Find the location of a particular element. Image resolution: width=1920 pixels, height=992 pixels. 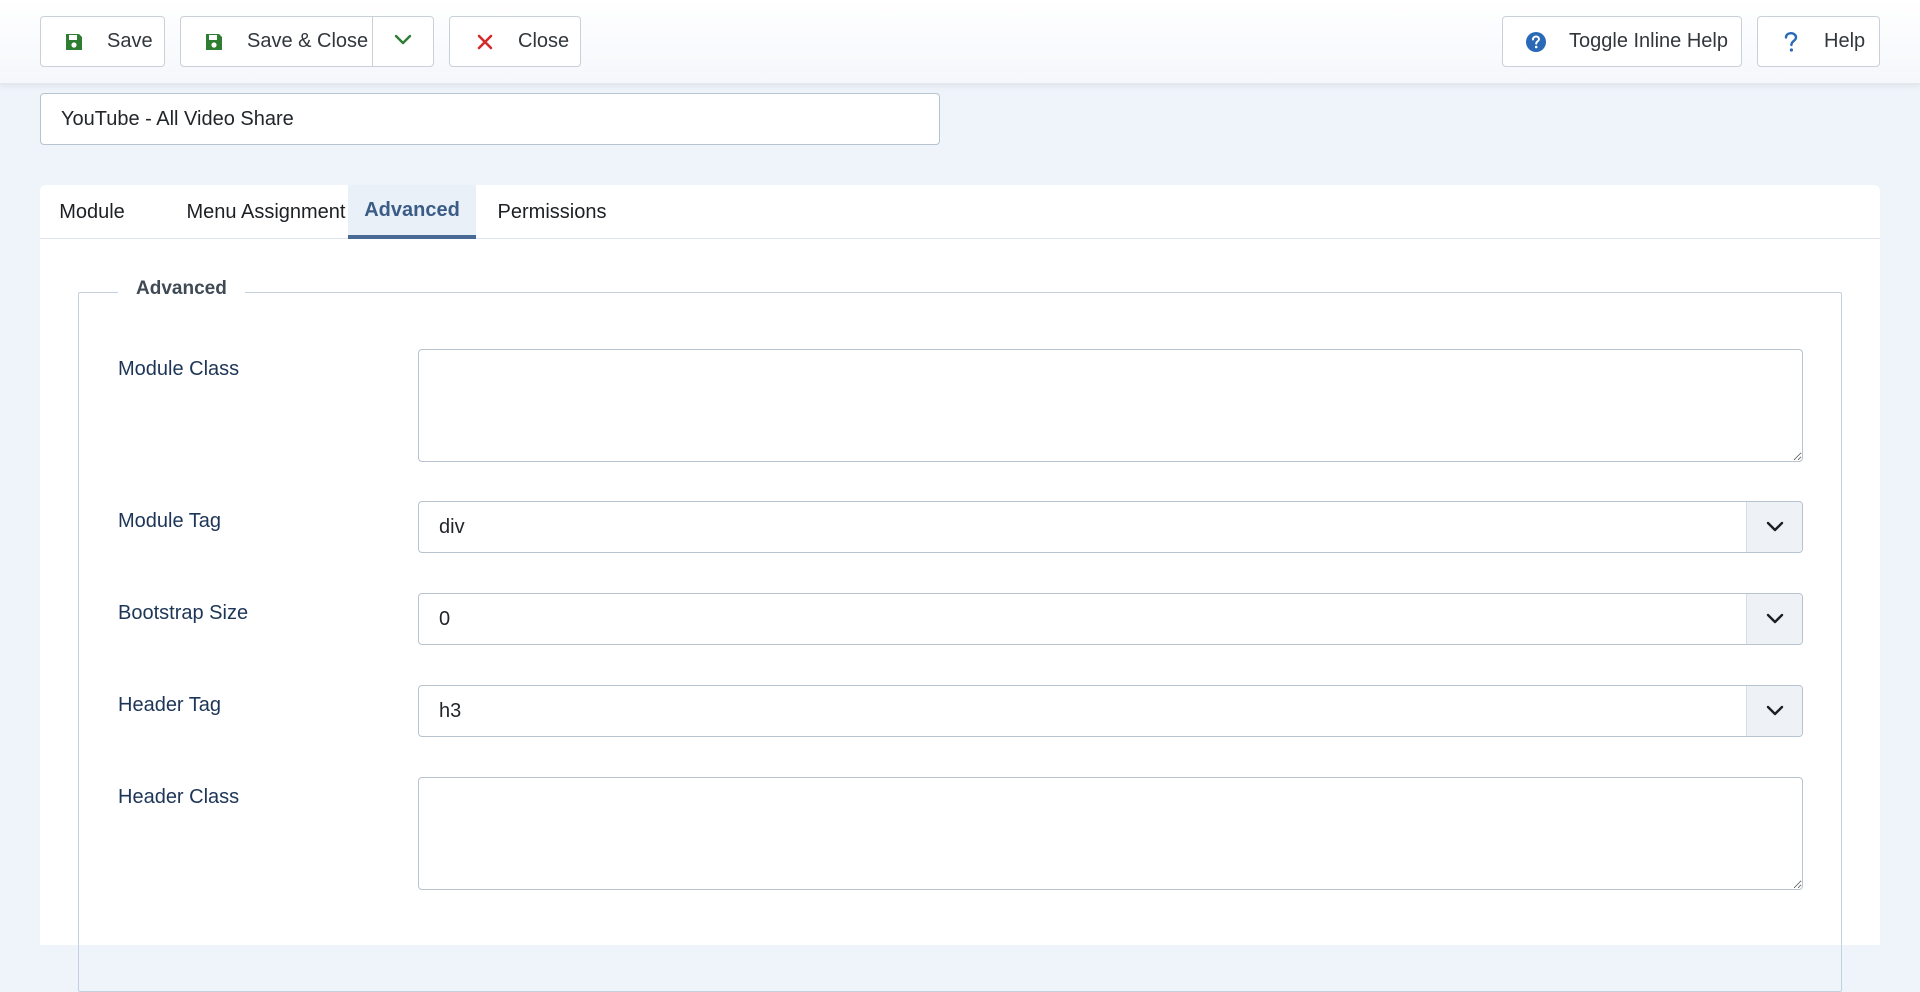

toggle-inline-help-button: Toggle Inline Help is located at coordinates (1622, 41).